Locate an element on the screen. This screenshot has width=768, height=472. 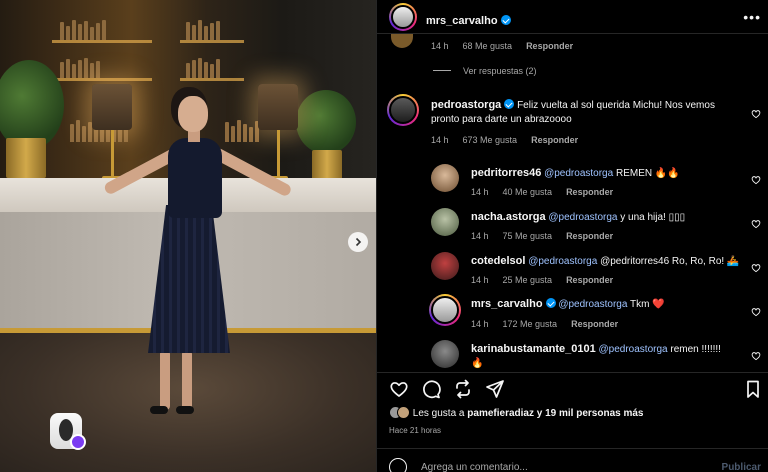
author-avatar is located at coordinates (403, 17).